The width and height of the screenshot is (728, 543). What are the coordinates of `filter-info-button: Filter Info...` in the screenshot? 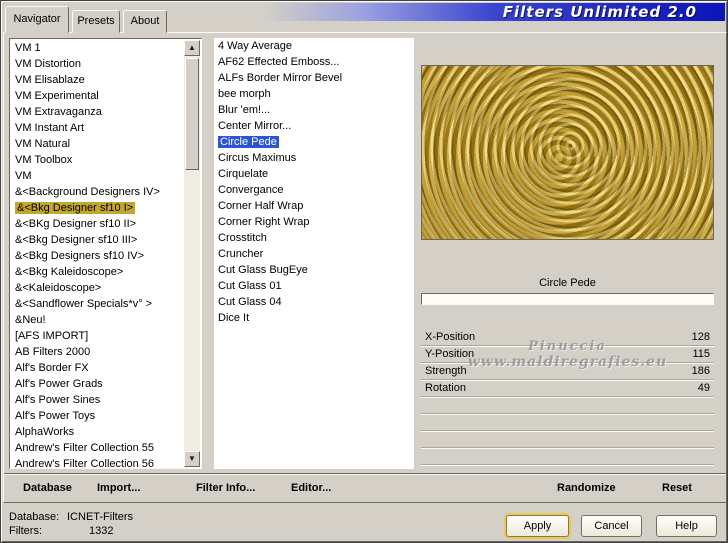 It's located at (225, 488).